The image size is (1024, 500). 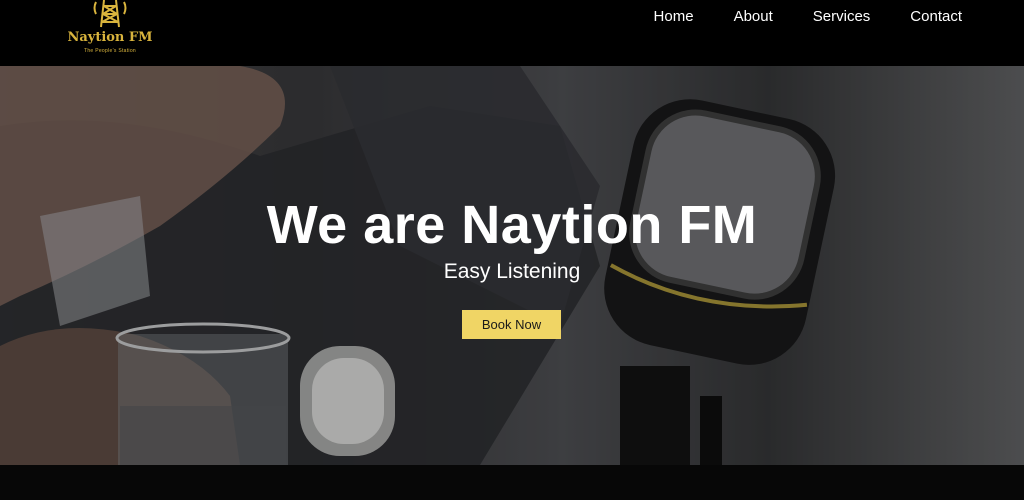 What do you see at coordinates (674, 16) in the screenshot?
I see `nav-home: Home` at bounding box center [674, 16].